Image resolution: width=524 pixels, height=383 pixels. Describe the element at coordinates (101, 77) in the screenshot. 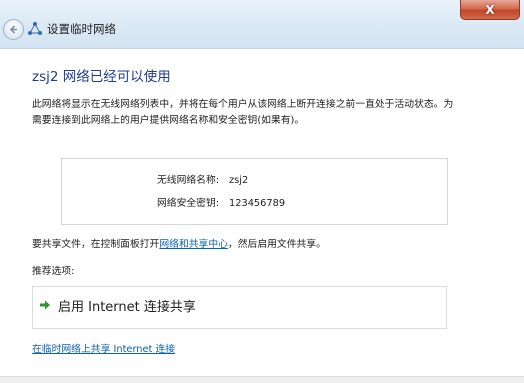

I see `page-title: zsj2 网络已经可以使用` at that location.